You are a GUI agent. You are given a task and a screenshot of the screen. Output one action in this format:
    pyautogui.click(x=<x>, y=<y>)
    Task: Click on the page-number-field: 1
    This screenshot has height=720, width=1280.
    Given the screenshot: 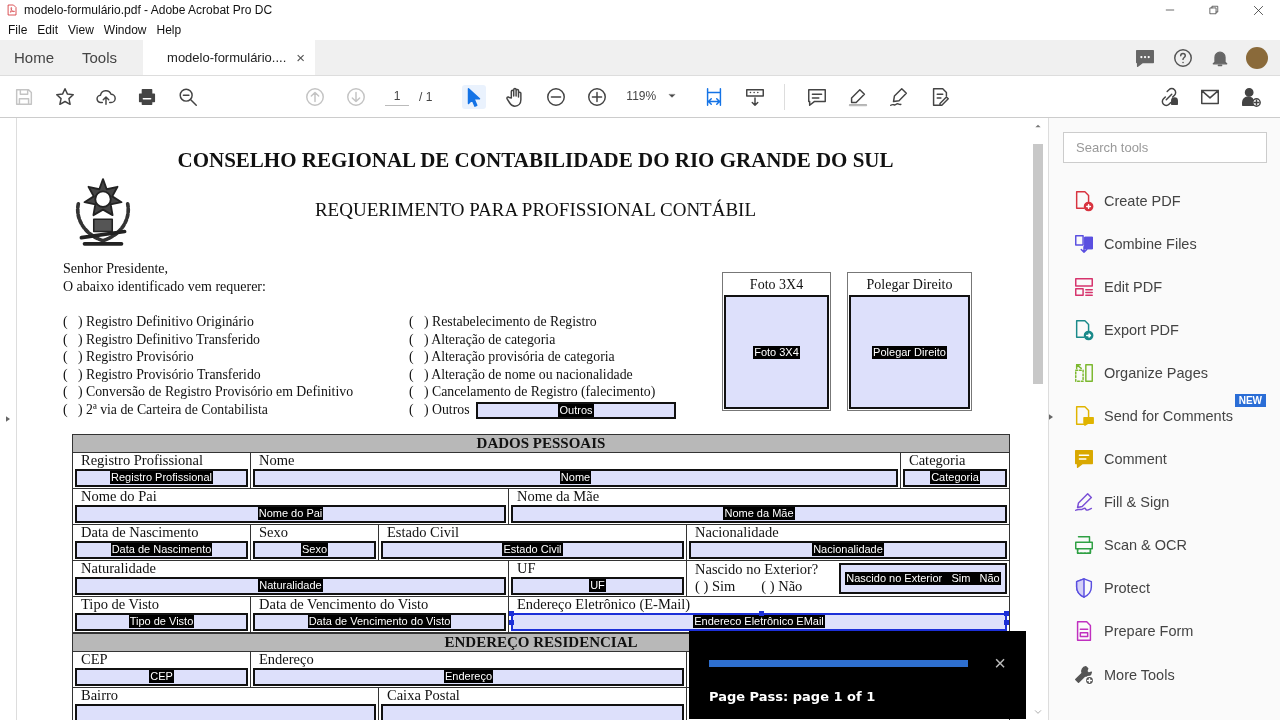 What is the action you would take?
    pyautogui.click(x=397, y=96)
    